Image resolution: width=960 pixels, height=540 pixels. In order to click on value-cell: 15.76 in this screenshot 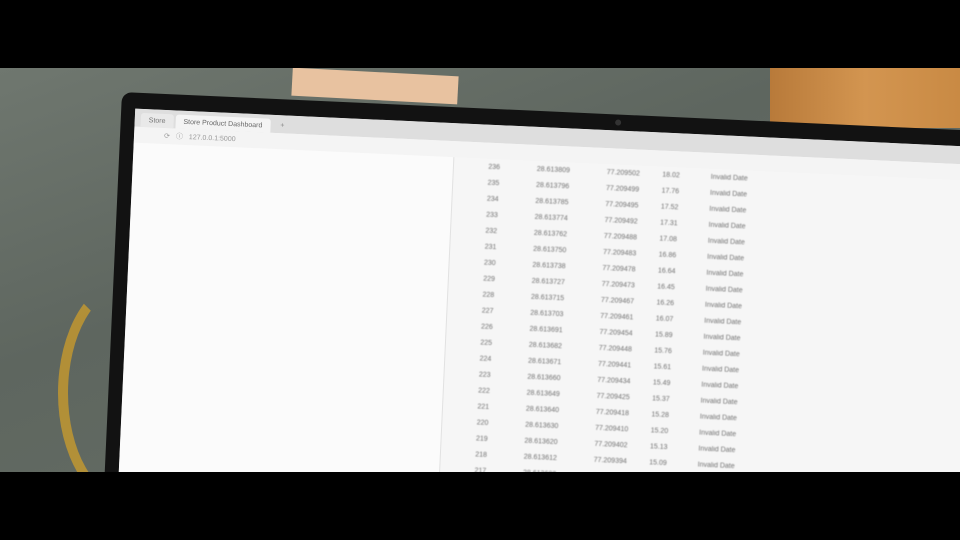, I will do `click(663, 350)`.